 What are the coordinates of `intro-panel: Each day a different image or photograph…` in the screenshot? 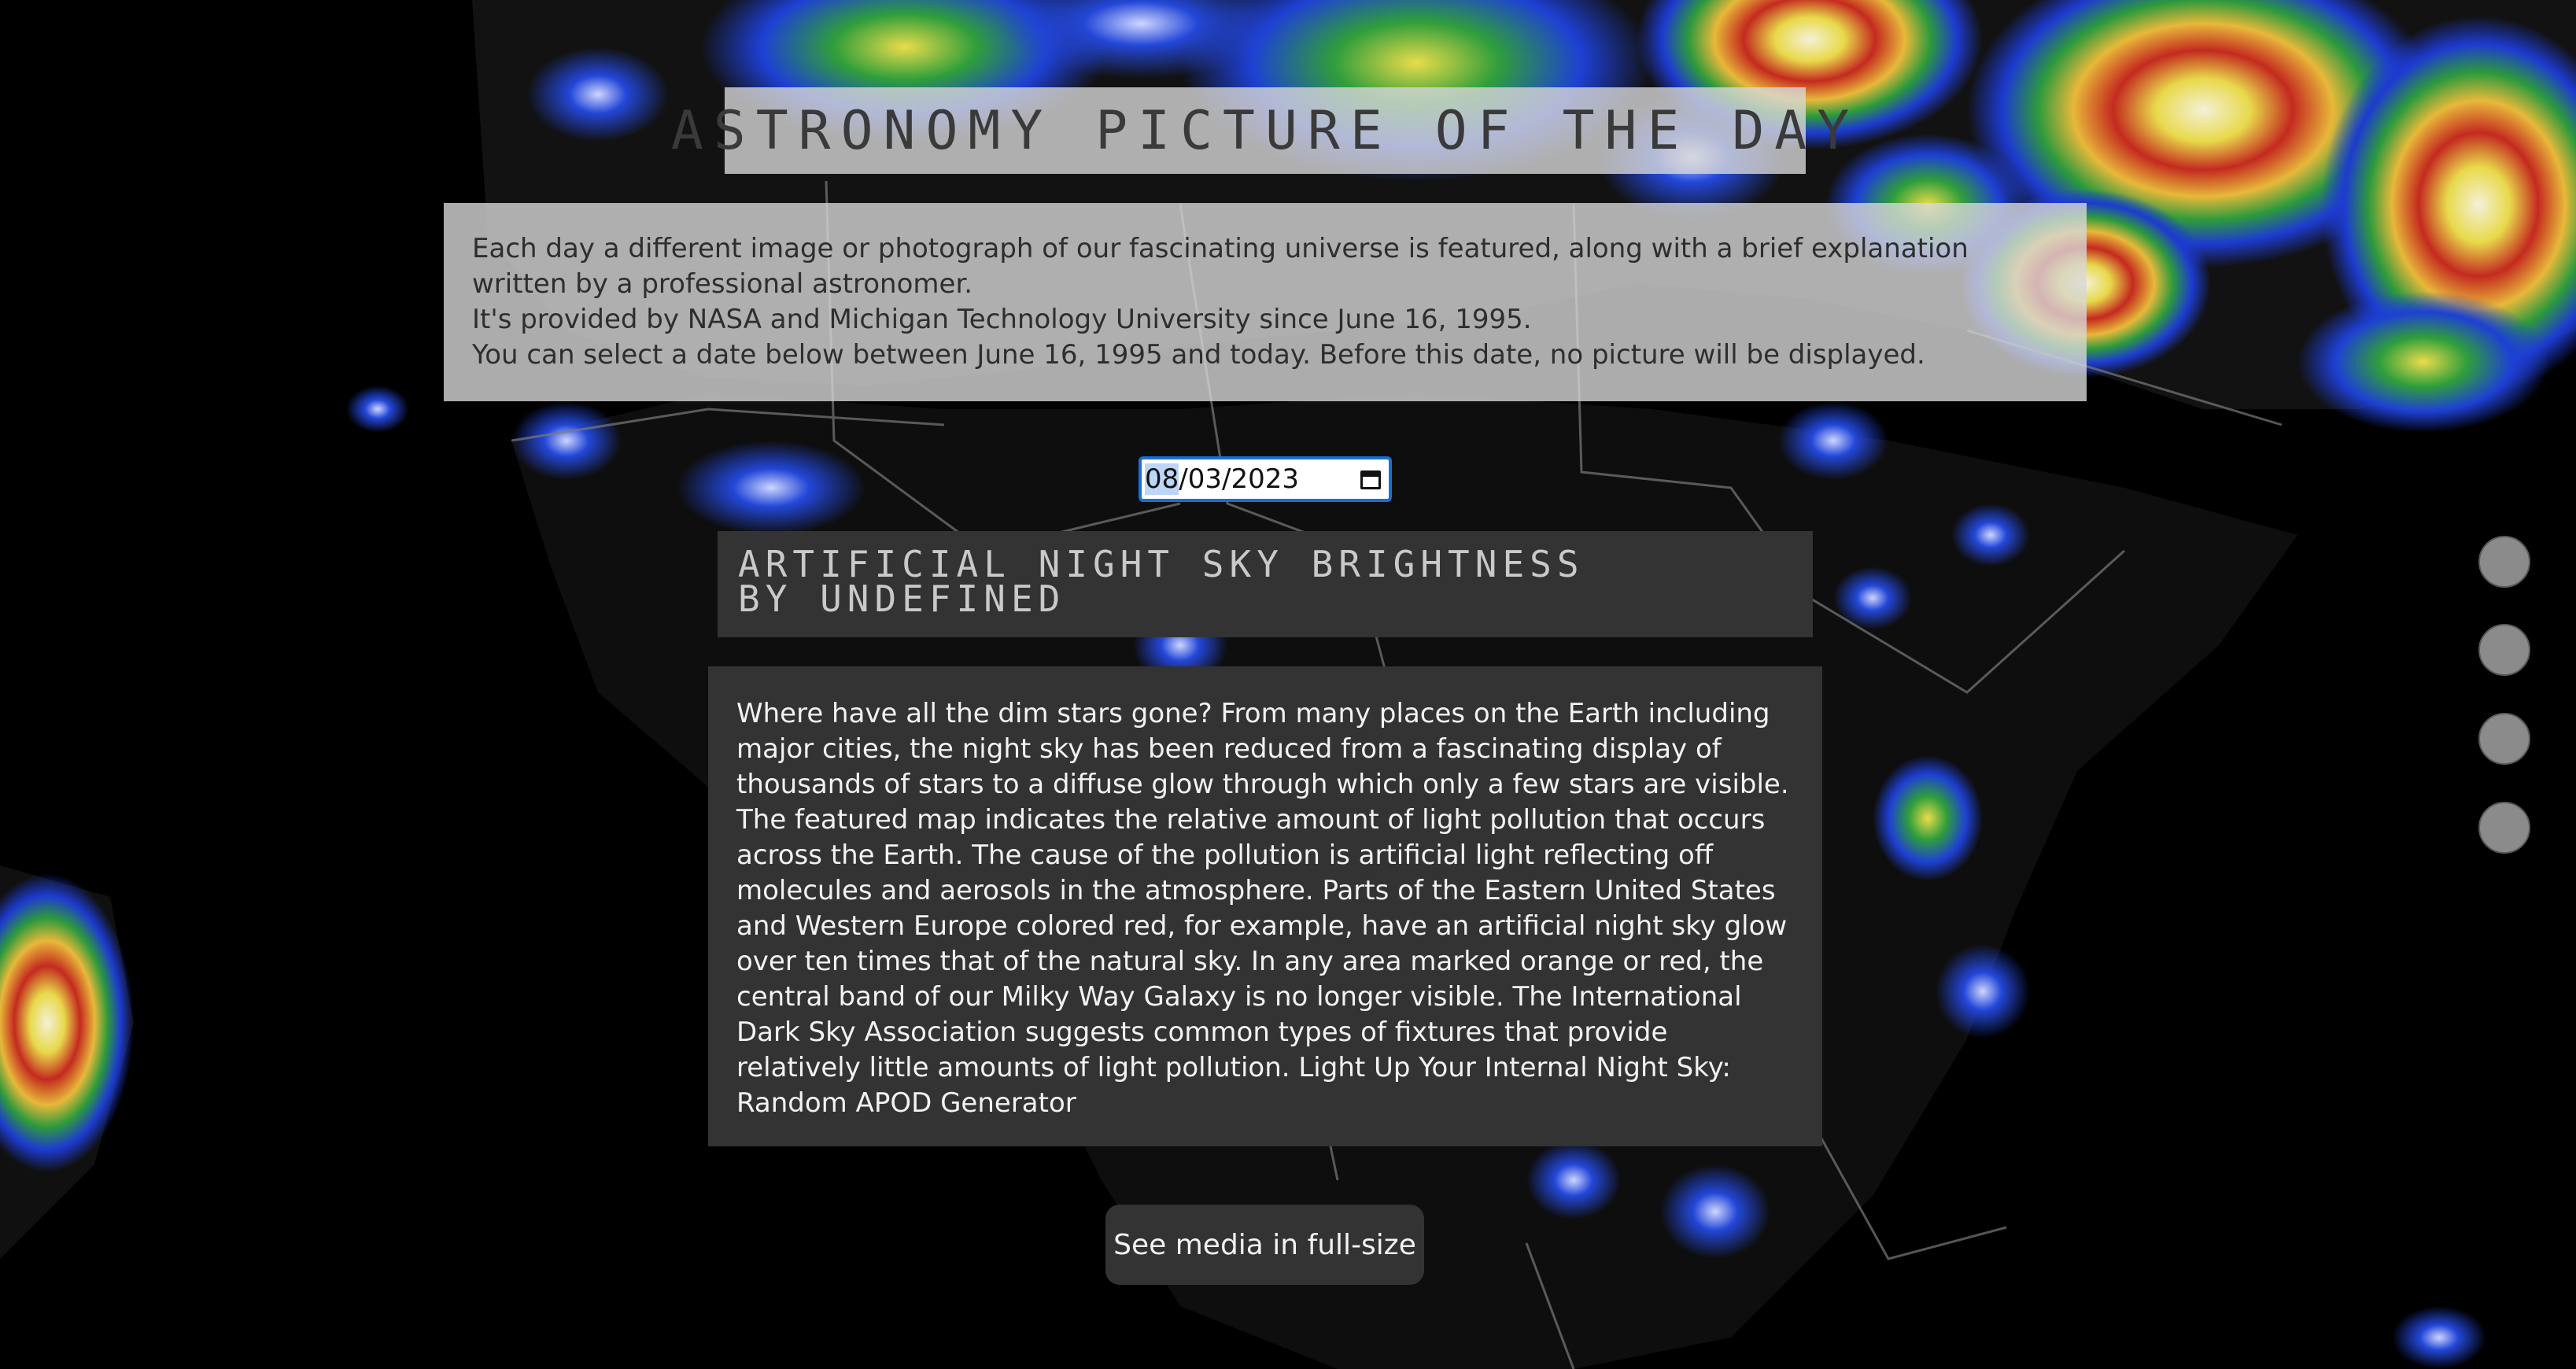 It's located at (1265, 302).